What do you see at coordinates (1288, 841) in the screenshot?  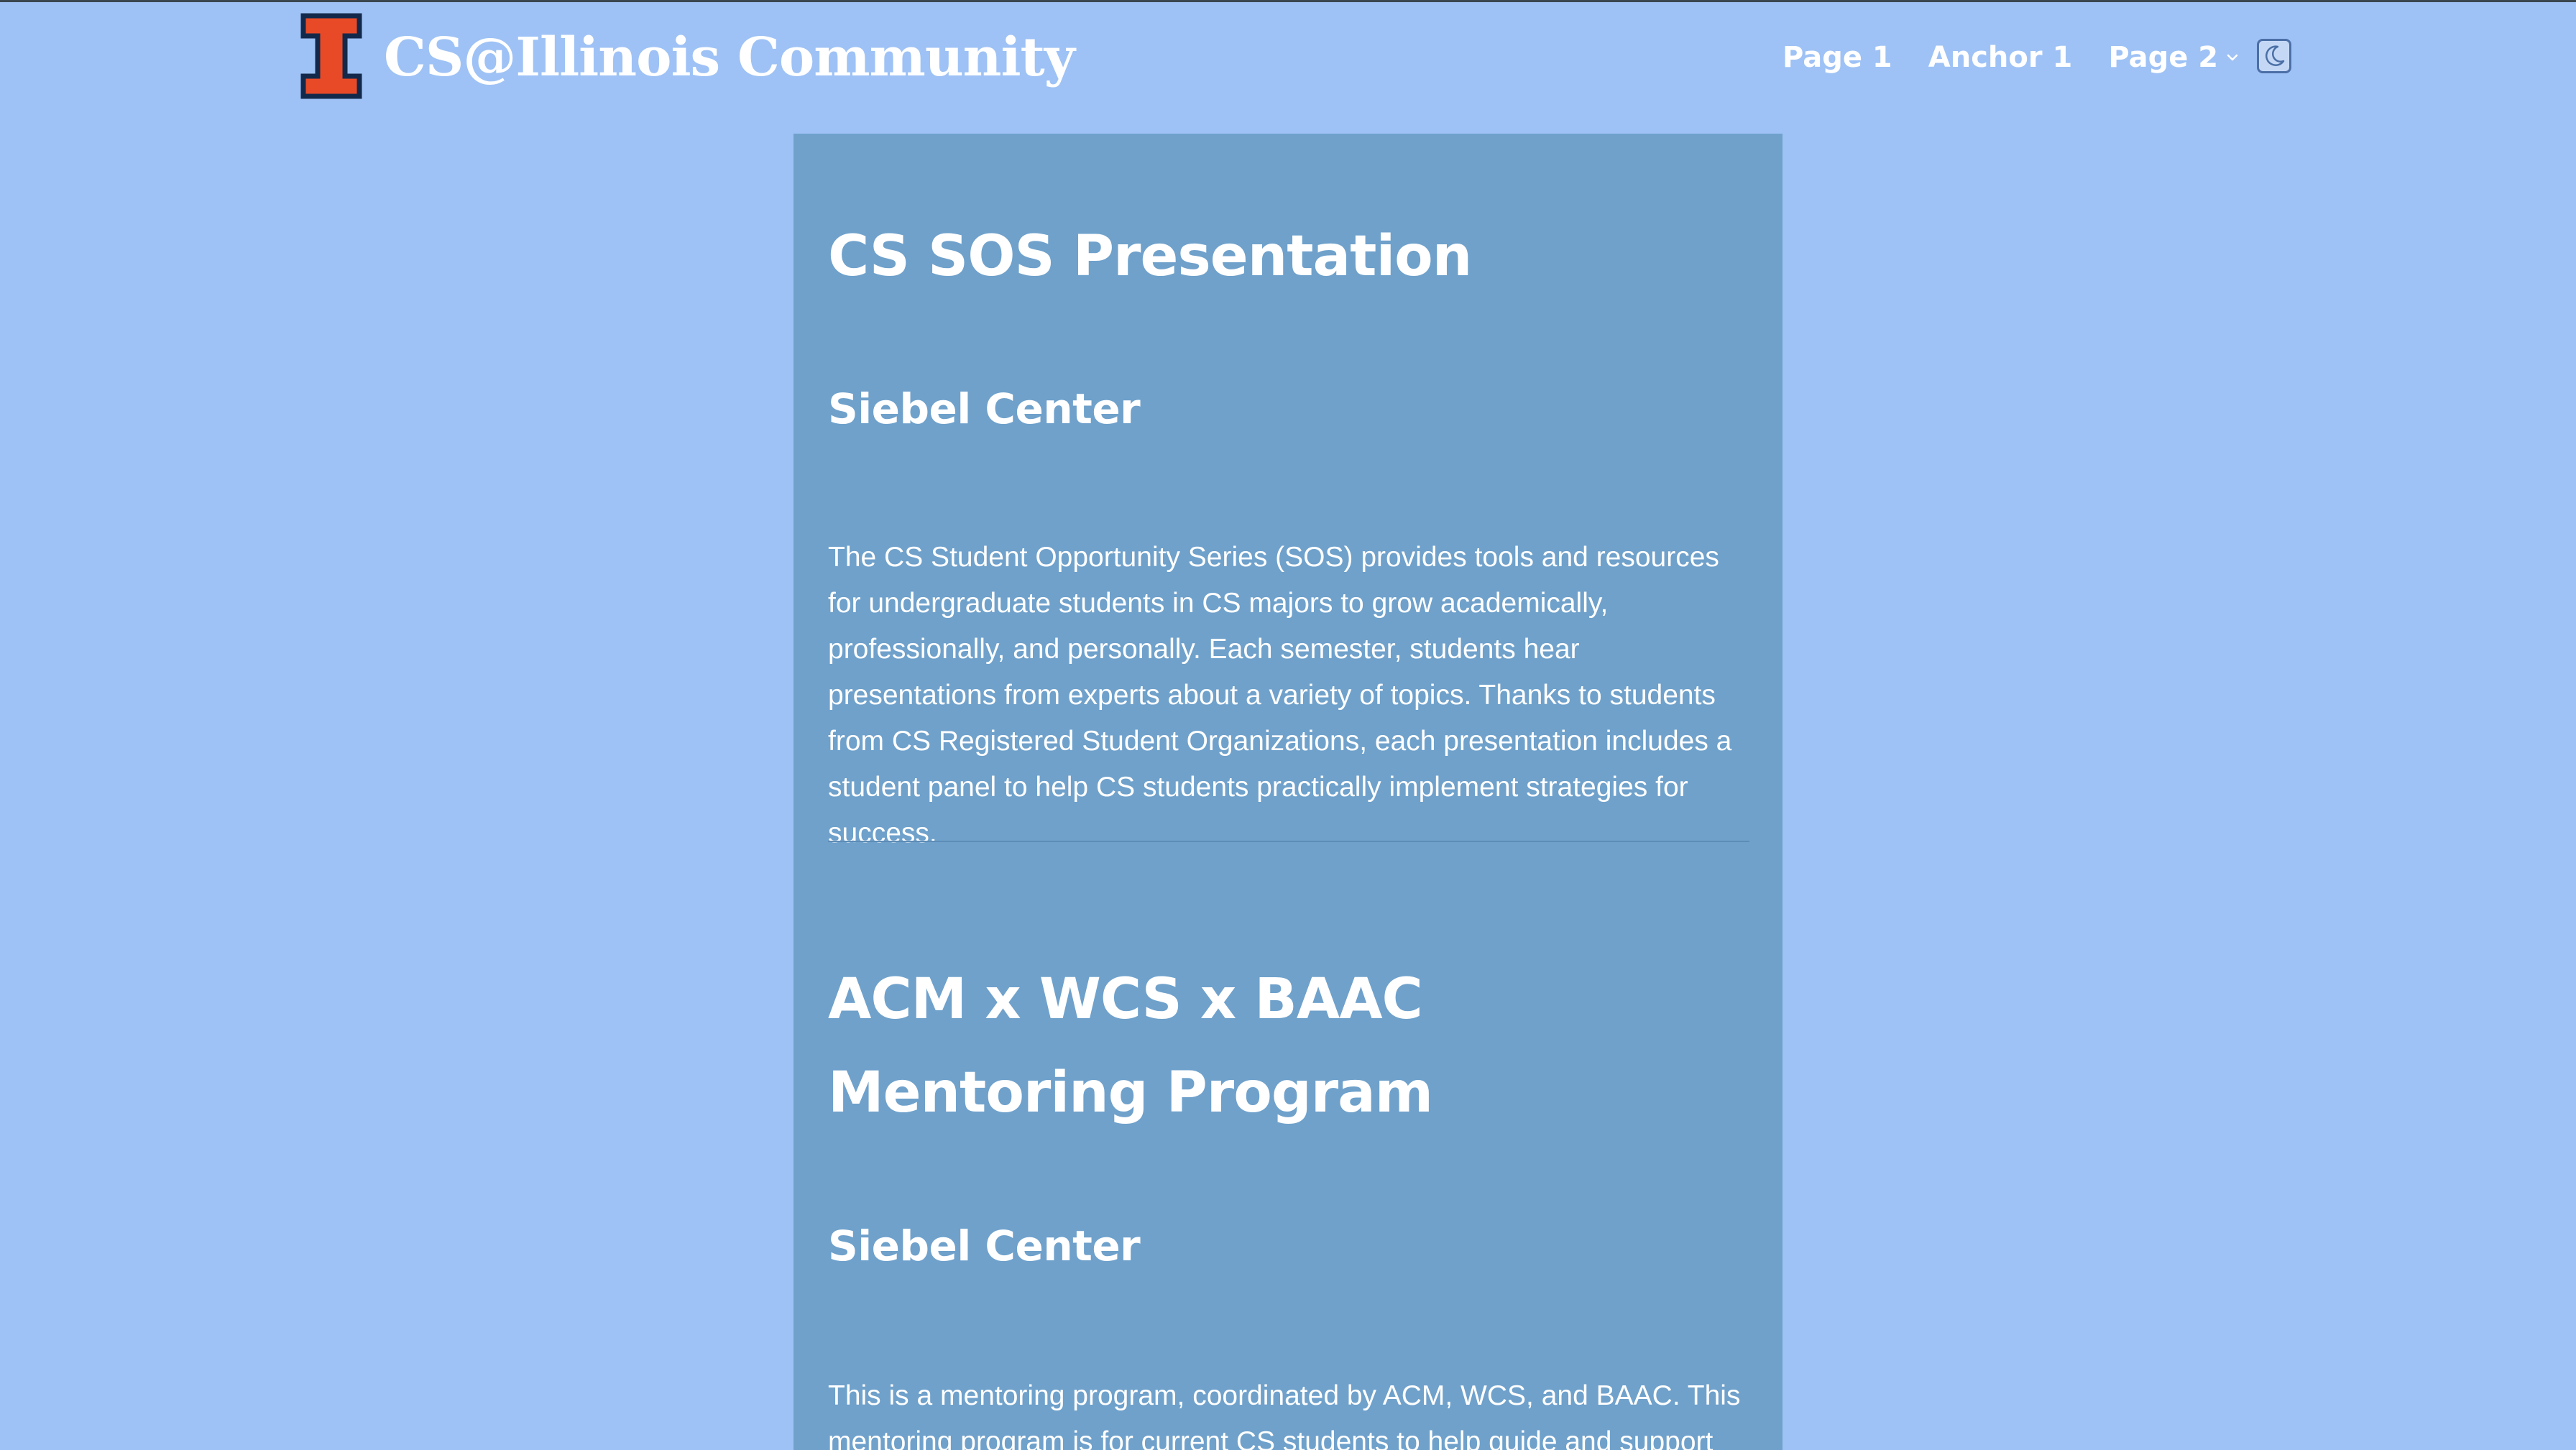 I see `event-divider` at bounding box center [1288, 841].